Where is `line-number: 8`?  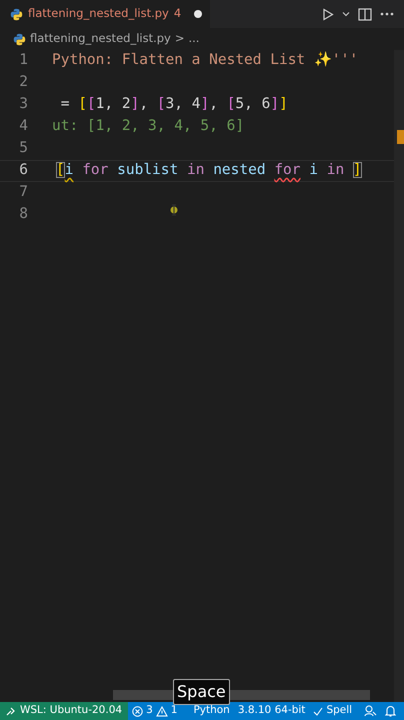 line-number: 8 is located at coordinates (23, 214).